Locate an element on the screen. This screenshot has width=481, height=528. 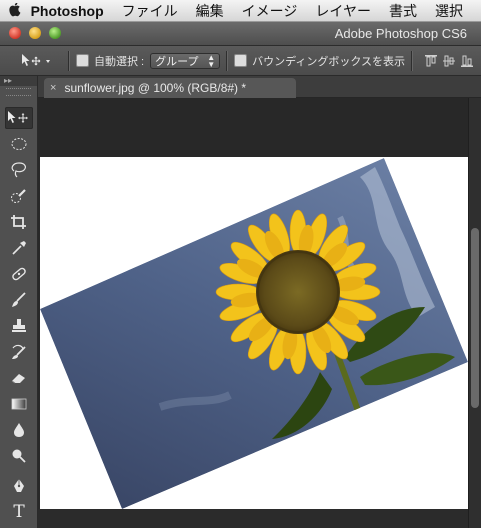
tool-preset-picker is located at coordinates (41, 61).